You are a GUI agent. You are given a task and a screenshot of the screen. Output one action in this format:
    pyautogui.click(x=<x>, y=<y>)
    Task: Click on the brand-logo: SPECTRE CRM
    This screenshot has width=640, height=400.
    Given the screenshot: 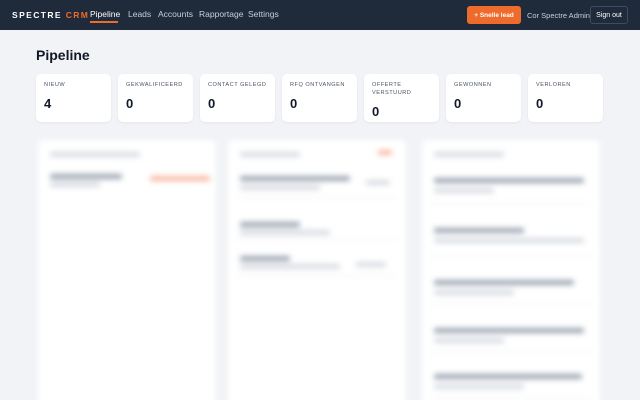 What is the action you would take?
    pyautogui.click(x=50, y=15)
    